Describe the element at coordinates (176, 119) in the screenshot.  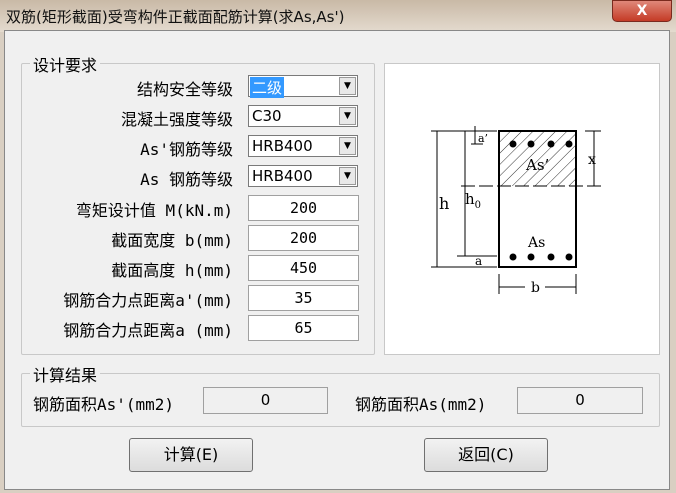
I see `concrete-grade-label: 混凝土强度等级` at that location.